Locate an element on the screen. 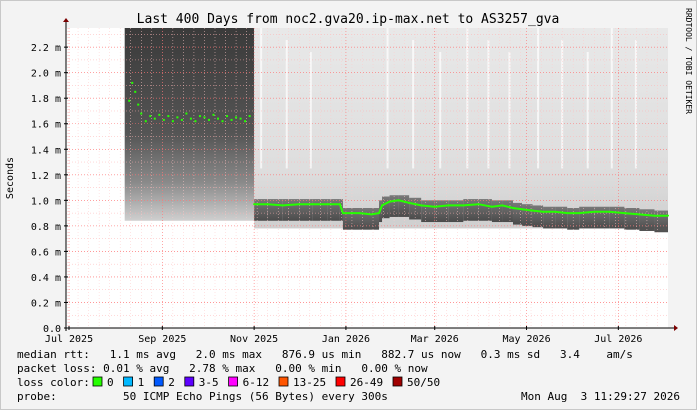 This screenshot has height=410, width=697. x-tick-label: Mar 2026 is located at coordinates (435, 339).